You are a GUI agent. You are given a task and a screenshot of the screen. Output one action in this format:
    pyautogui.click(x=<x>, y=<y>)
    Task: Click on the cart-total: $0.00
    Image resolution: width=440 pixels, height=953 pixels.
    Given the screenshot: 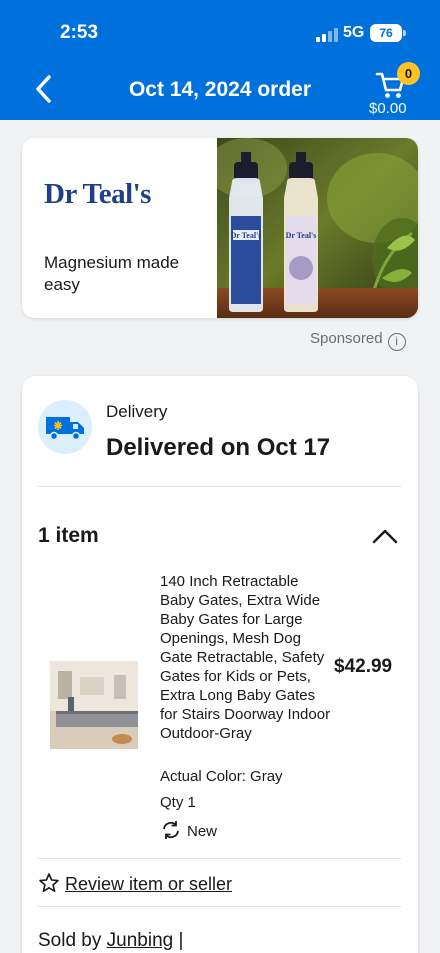 What is the action you would take?
    pyautogui.click(x=388, y=108)
    